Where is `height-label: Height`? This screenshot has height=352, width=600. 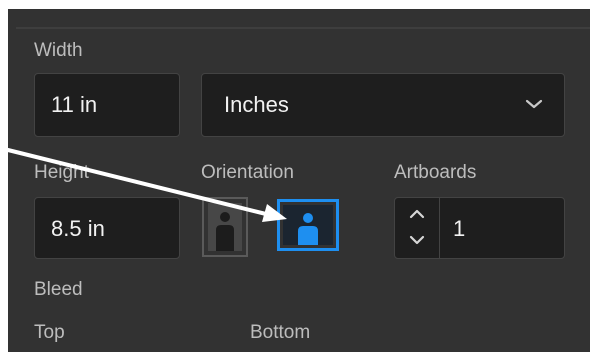 height-label: Height is located at coordinates (61, 172).